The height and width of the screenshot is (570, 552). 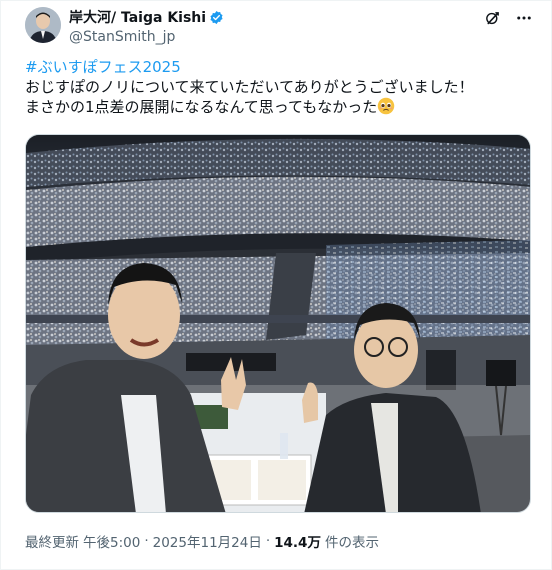 What do you see at coordinates (201, 107) in the screenshot?
I see `tweet-line-2-text: まさかの1点差の展開になるなんて思ってもなかった` at bounding box center [201, 107].